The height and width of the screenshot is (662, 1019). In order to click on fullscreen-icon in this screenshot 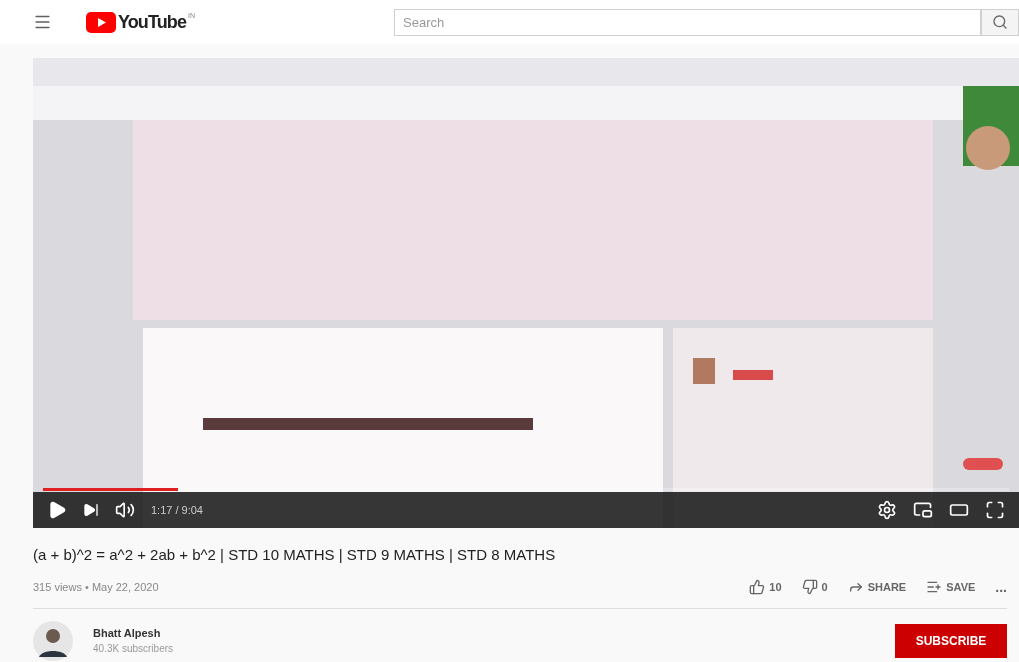, I will do `click(995, 510)`.